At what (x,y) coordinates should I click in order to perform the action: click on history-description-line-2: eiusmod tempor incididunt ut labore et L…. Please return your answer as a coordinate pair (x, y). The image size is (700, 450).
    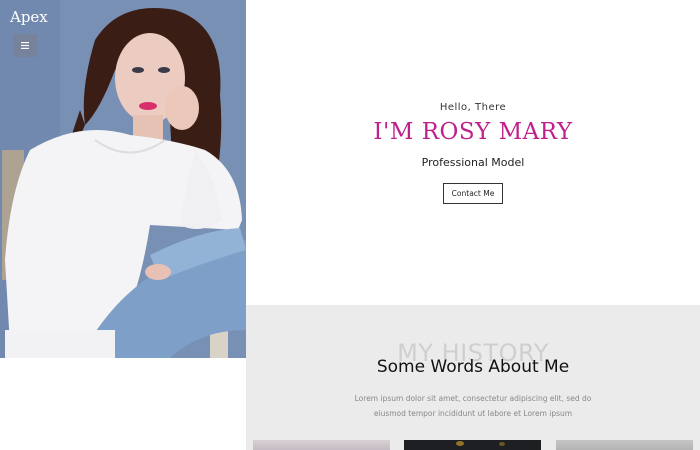
    Looking at the image, I should click on (473, 413).